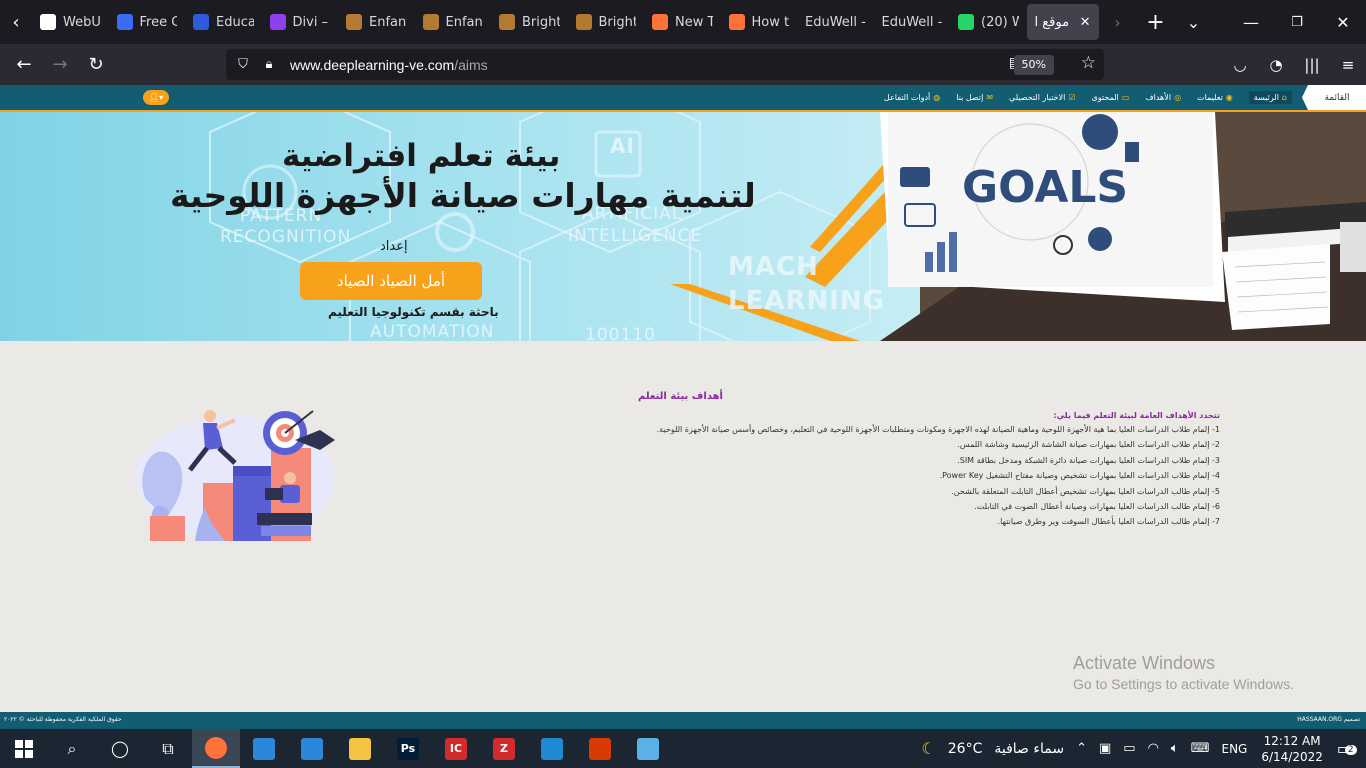  Describe the element at coordinates (120, 748) in the screenshot. I see `cortana-button: ◯` at that location.